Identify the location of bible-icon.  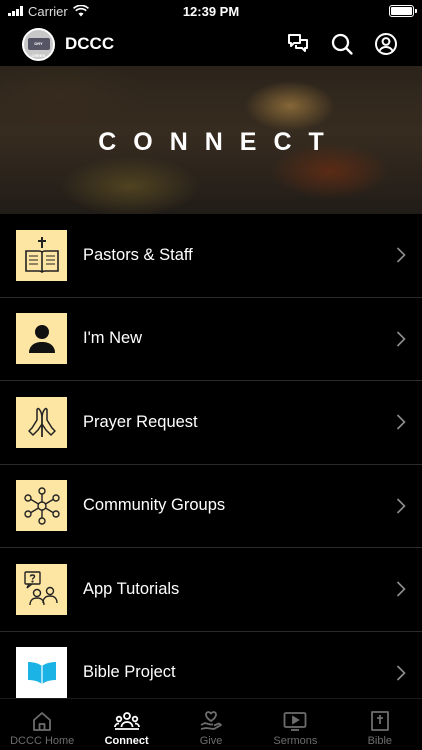
(379, 721).